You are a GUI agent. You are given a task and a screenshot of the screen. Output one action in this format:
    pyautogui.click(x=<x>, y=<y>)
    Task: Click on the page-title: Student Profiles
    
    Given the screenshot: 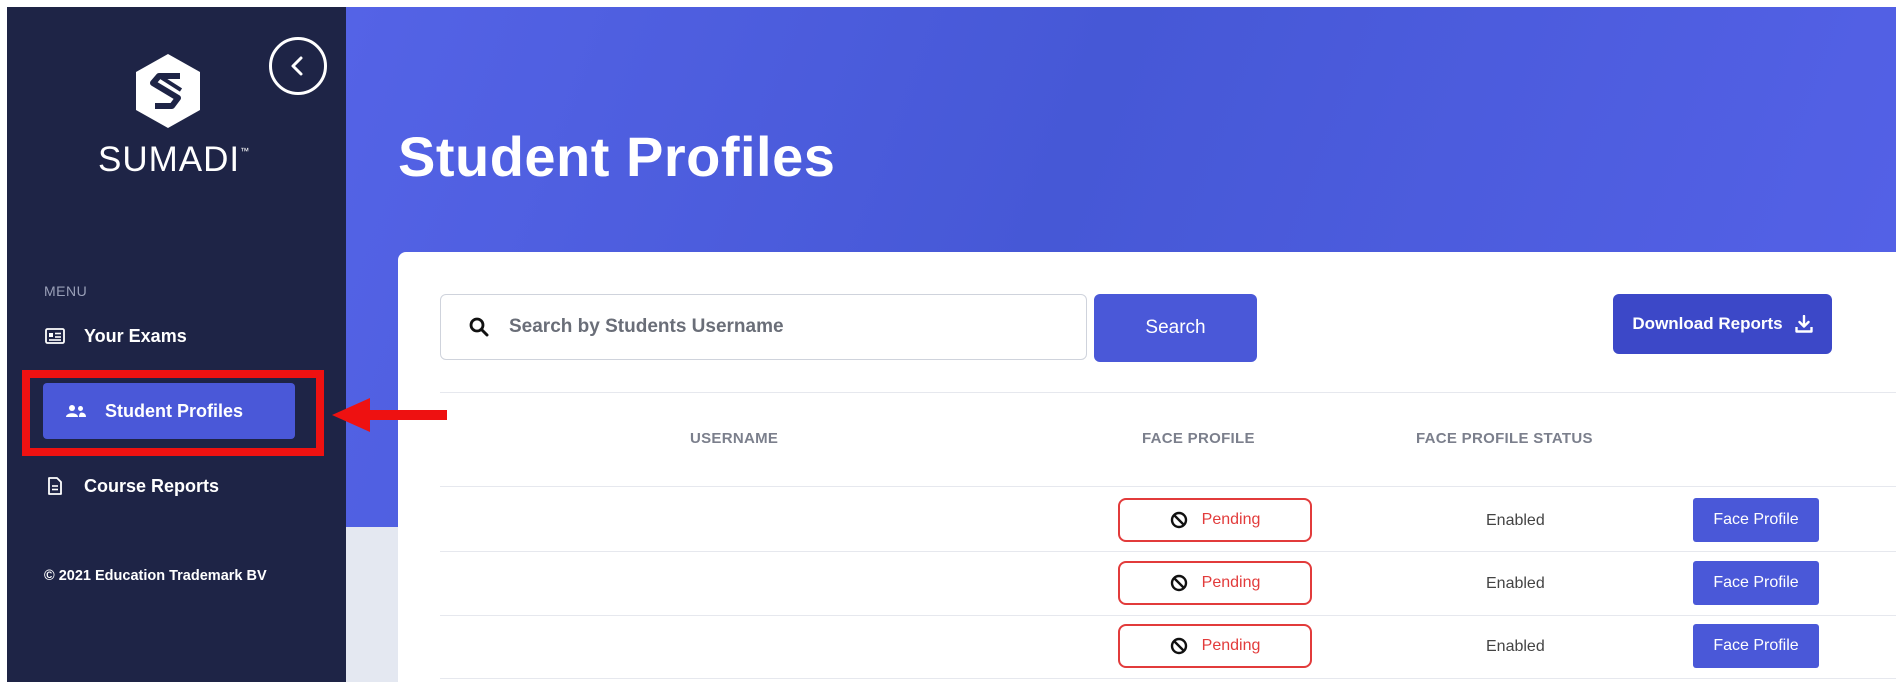 What is the action you would take?
    pyautogui.click(x=617, y=156)
    